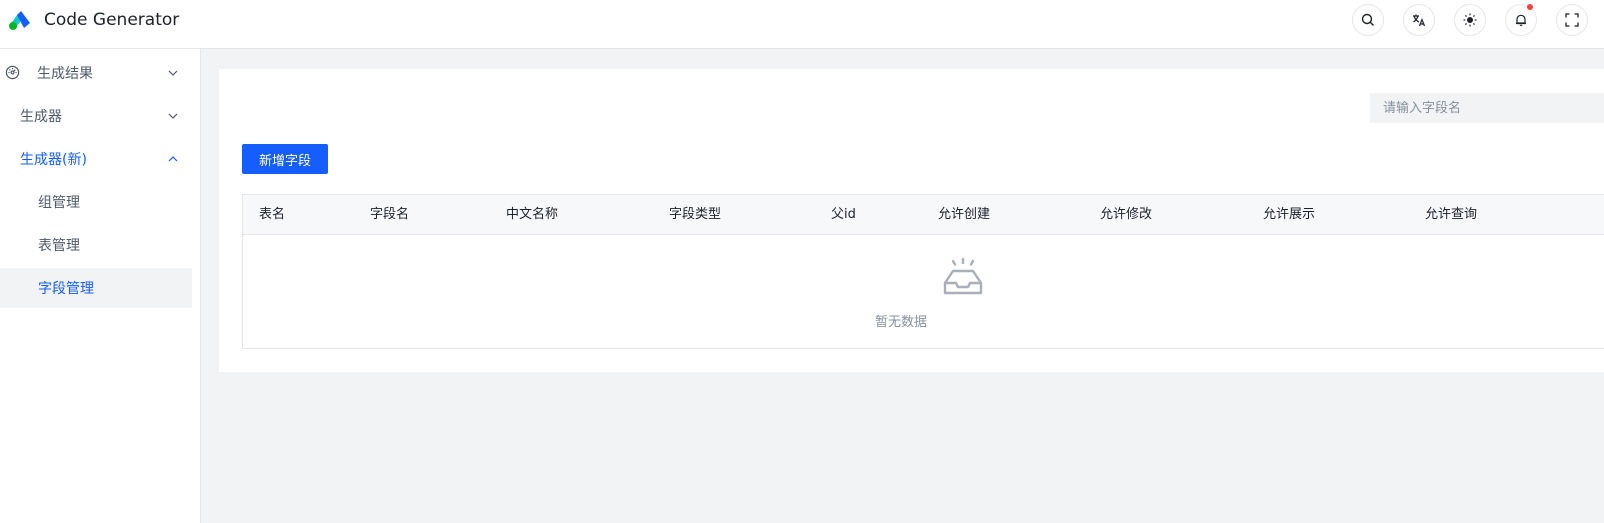  Describe the element at coordinates (59, 203) in the screenshot. I see `sidebar-item-label: 组管理` at that location.